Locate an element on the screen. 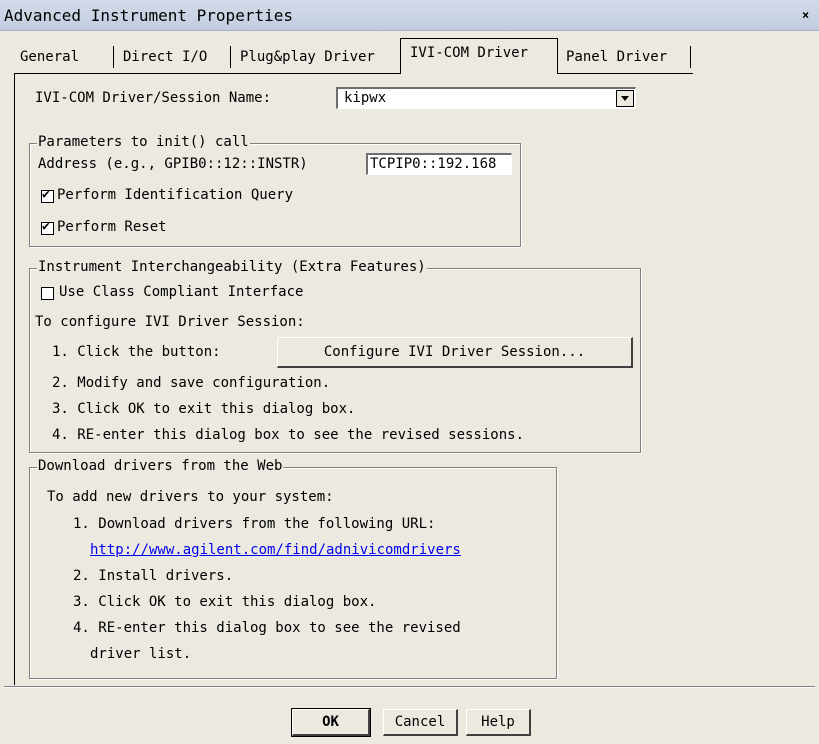 This screenshot has height=744, width=819. tab-panel-driver: Panel Driver is located at coordinates (616, 57).